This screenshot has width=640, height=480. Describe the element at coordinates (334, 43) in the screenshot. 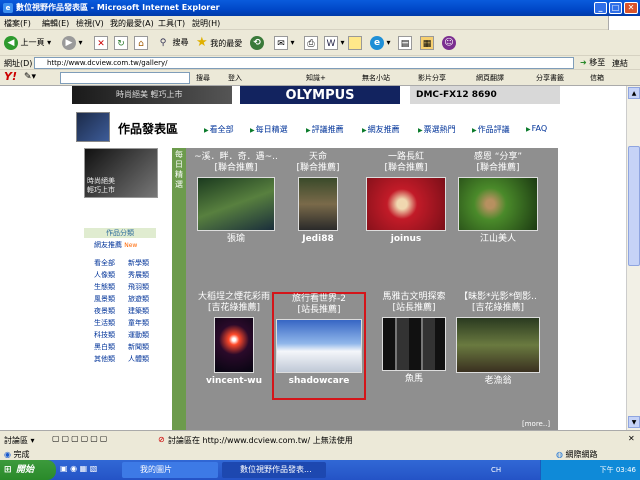

I see `edit-button: W ▾` at that location.